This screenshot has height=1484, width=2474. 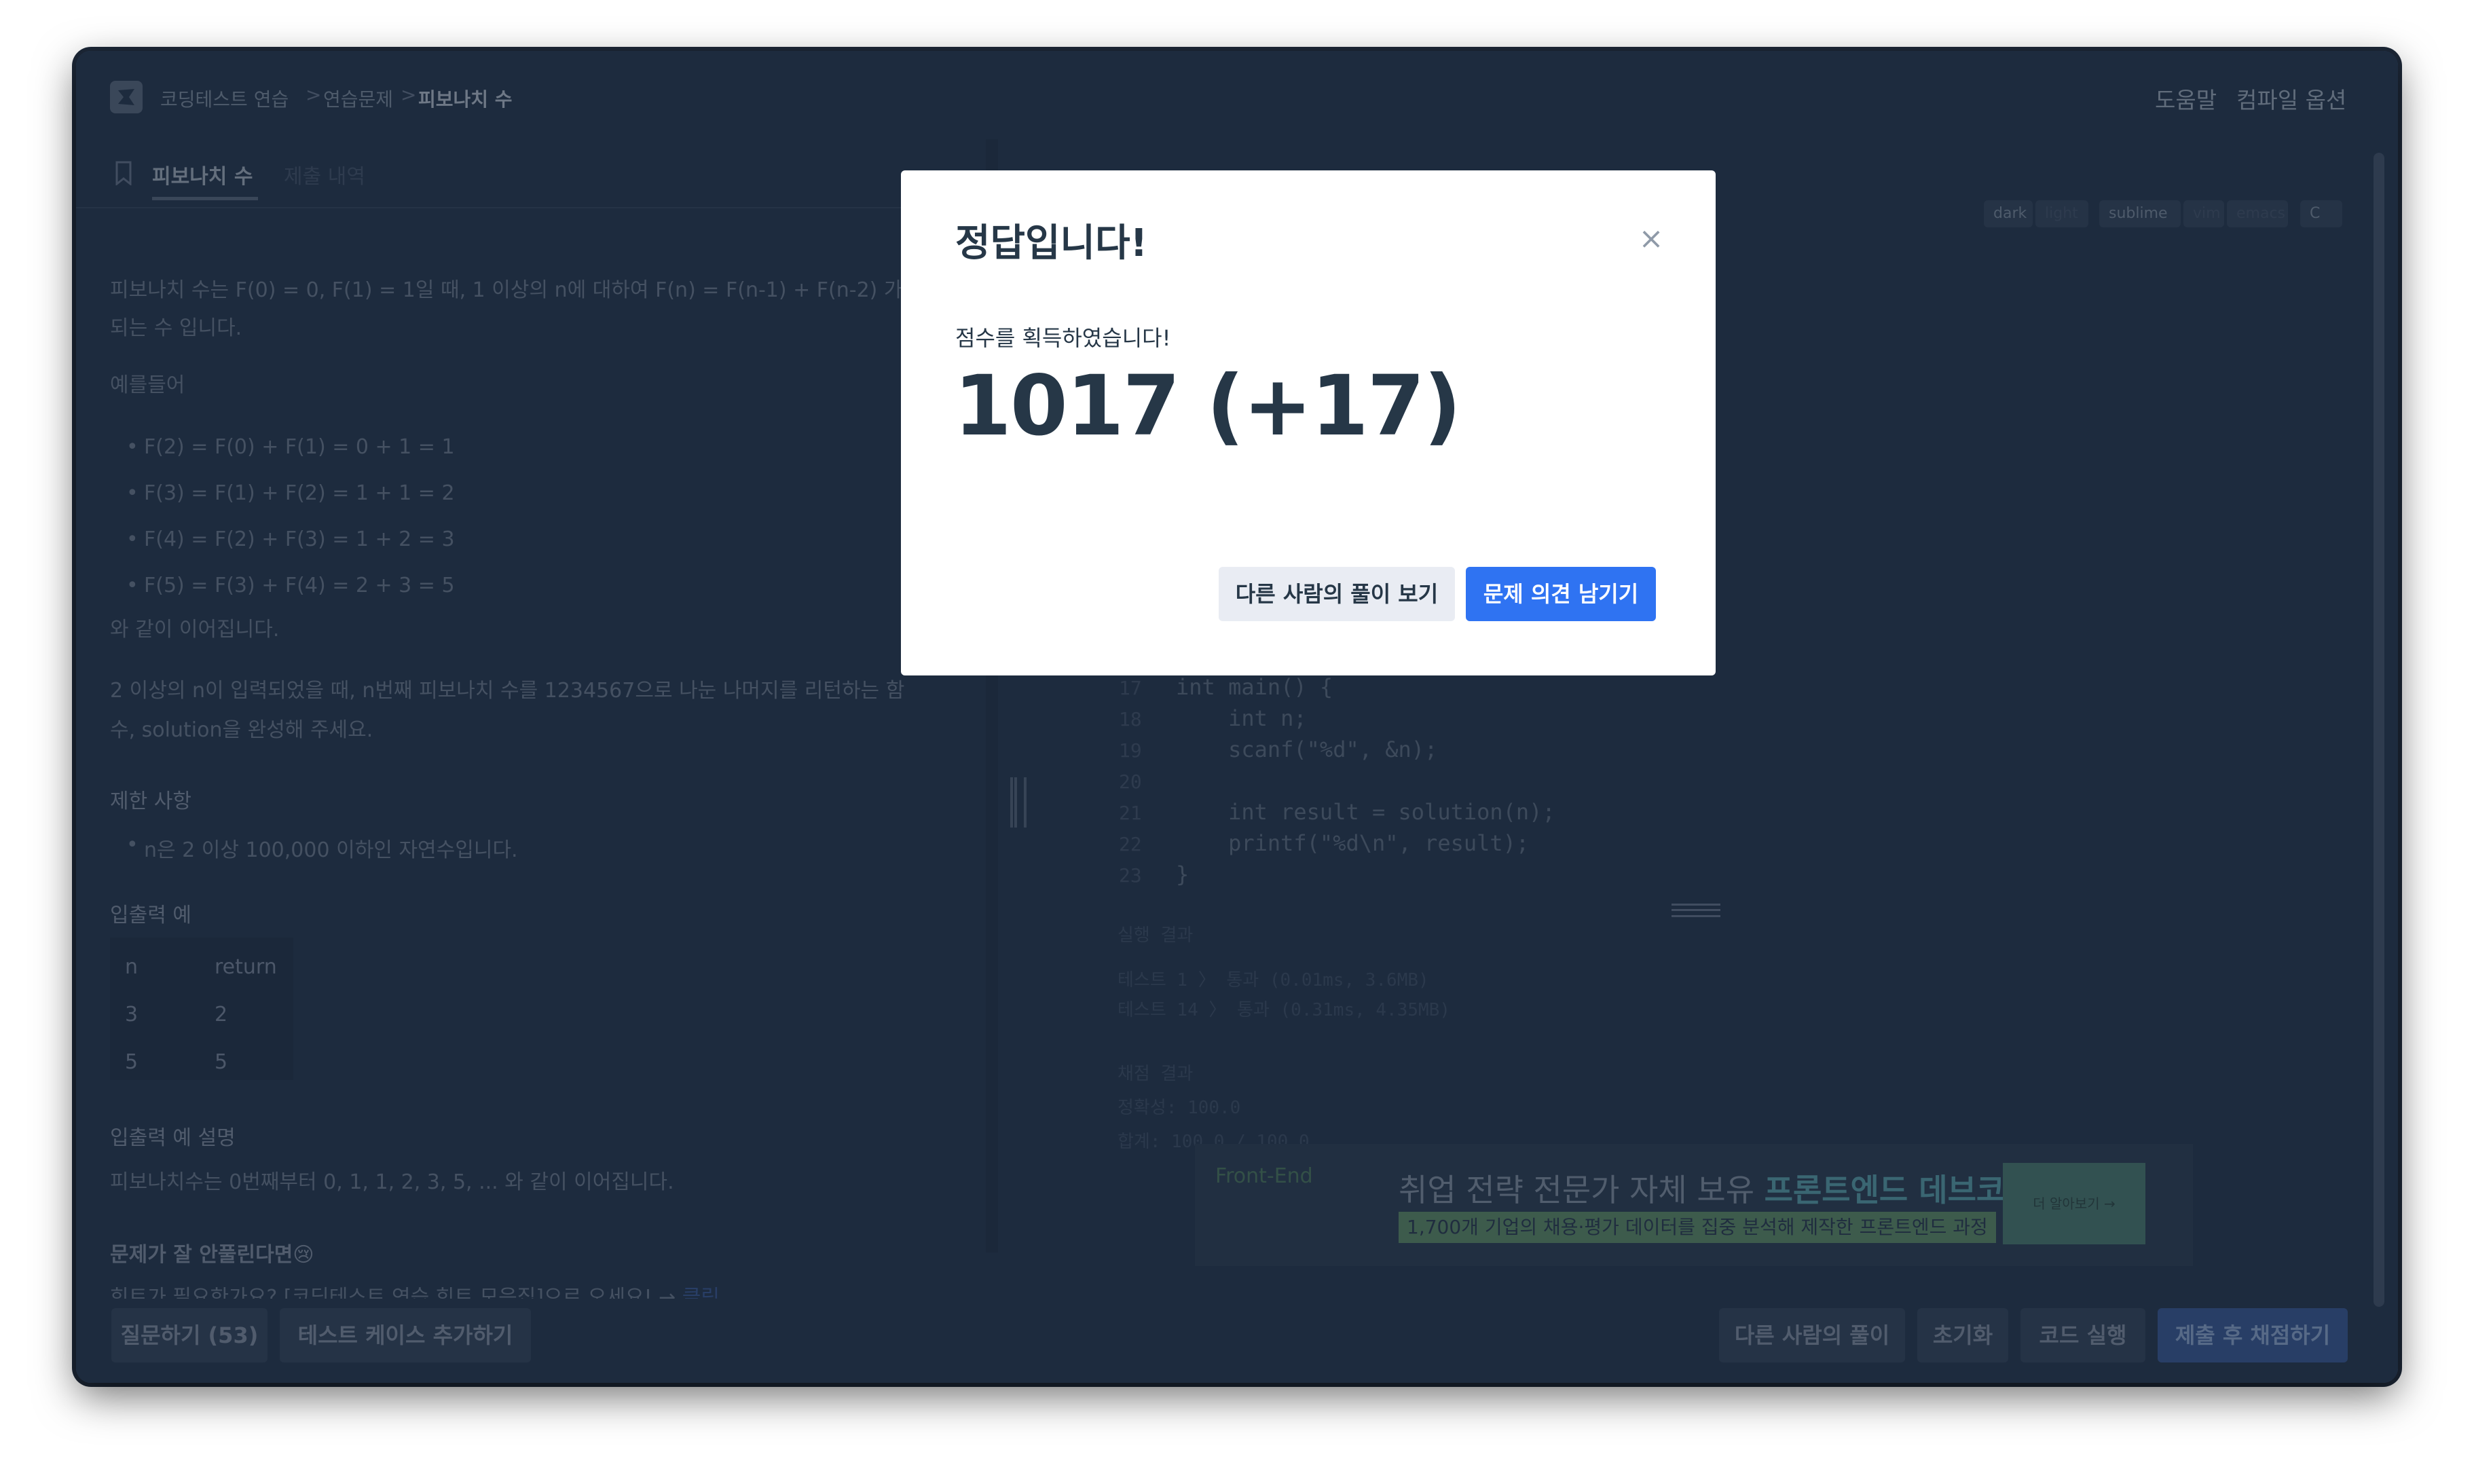 I want to click on close-icon: ×, so click(x=1651, y=239).